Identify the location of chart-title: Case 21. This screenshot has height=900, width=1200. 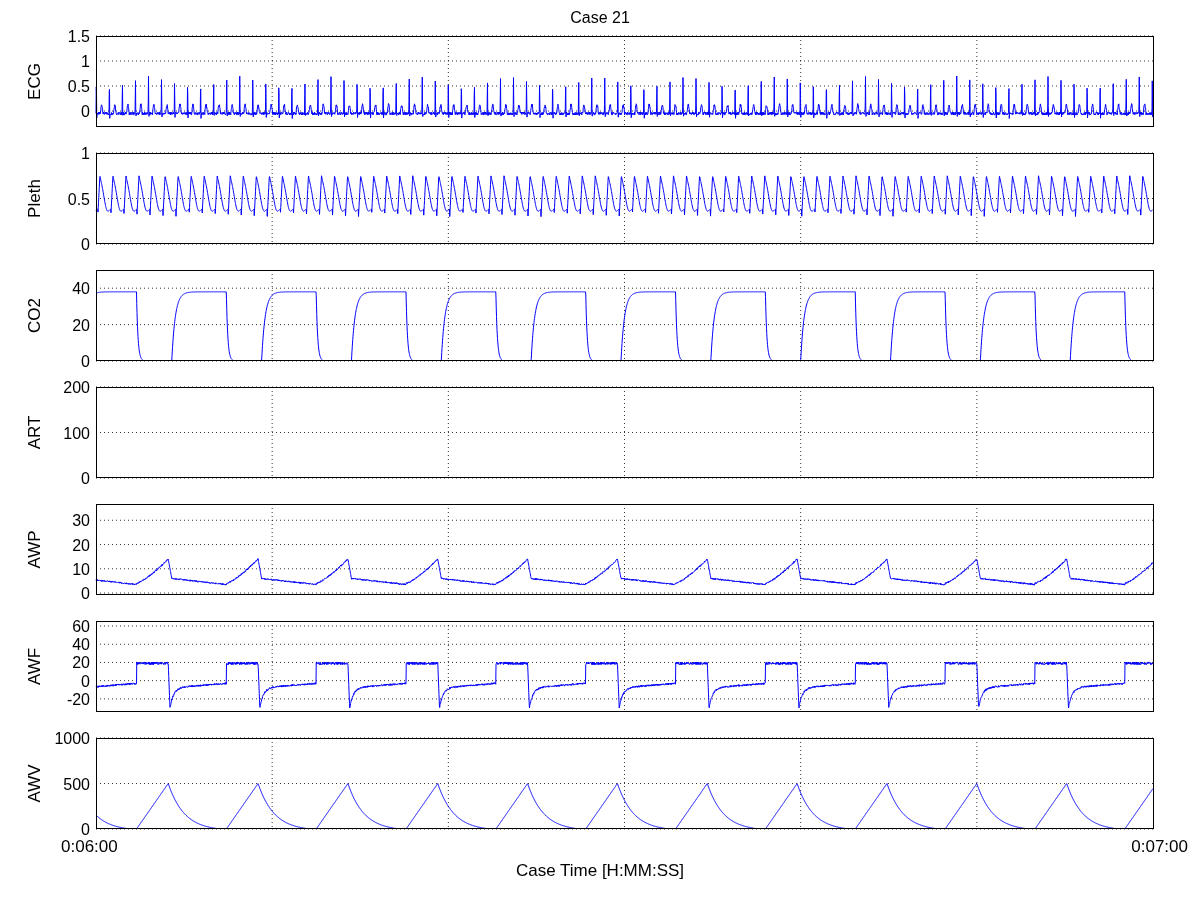
(600, 18).